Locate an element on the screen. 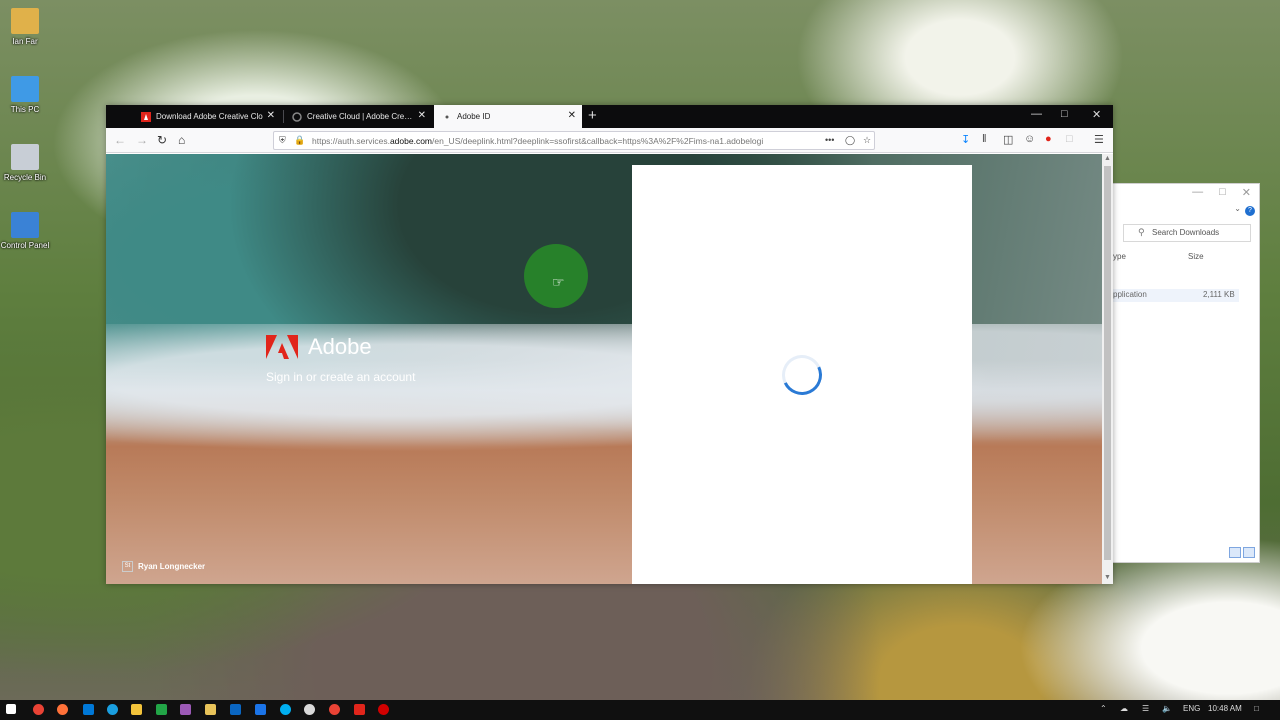 The height and width of the screenshot is (720, 1280). adobe-branding: Adobe Sign in or create an account is located at coordinates (340, 359).